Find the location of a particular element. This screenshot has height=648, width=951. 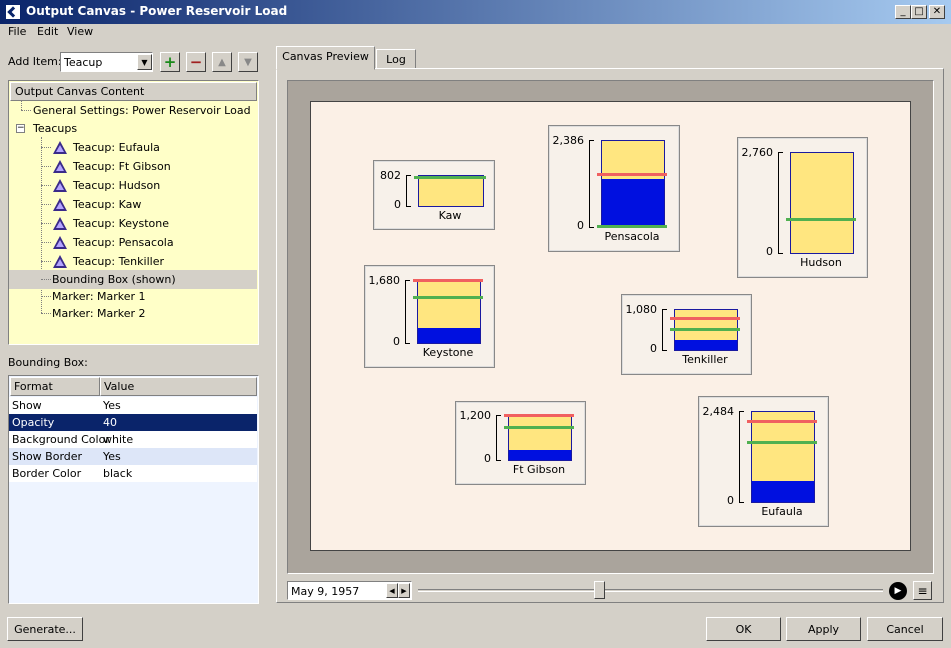

move-up-button: ▲ is located at coordinates (222, 62).